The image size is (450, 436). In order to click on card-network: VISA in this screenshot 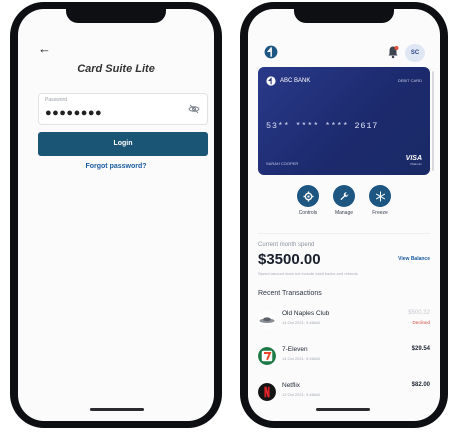, I will do `click(413, 158)`.